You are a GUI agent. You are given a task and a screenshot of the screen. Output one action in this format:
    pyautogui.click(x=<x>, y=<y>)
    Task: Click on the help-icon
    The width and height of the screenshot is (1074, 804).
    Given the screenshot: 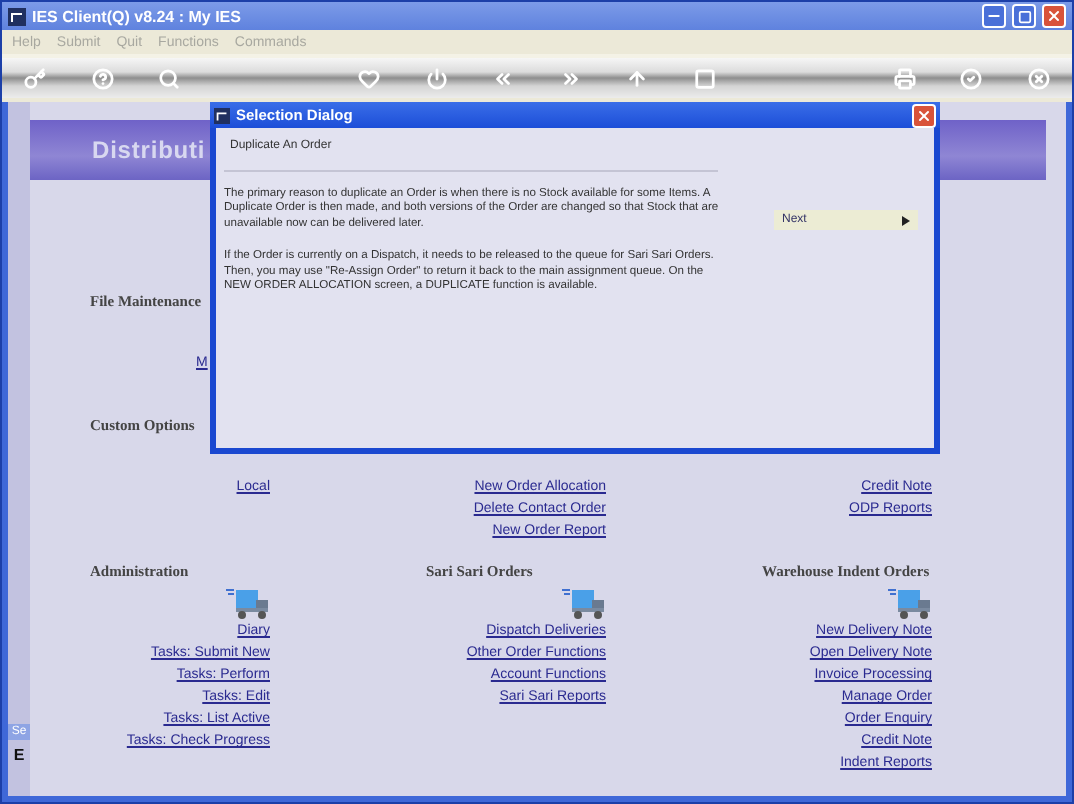 What is the action you would take?
    pyautogui.click(x=102, y=78)
    